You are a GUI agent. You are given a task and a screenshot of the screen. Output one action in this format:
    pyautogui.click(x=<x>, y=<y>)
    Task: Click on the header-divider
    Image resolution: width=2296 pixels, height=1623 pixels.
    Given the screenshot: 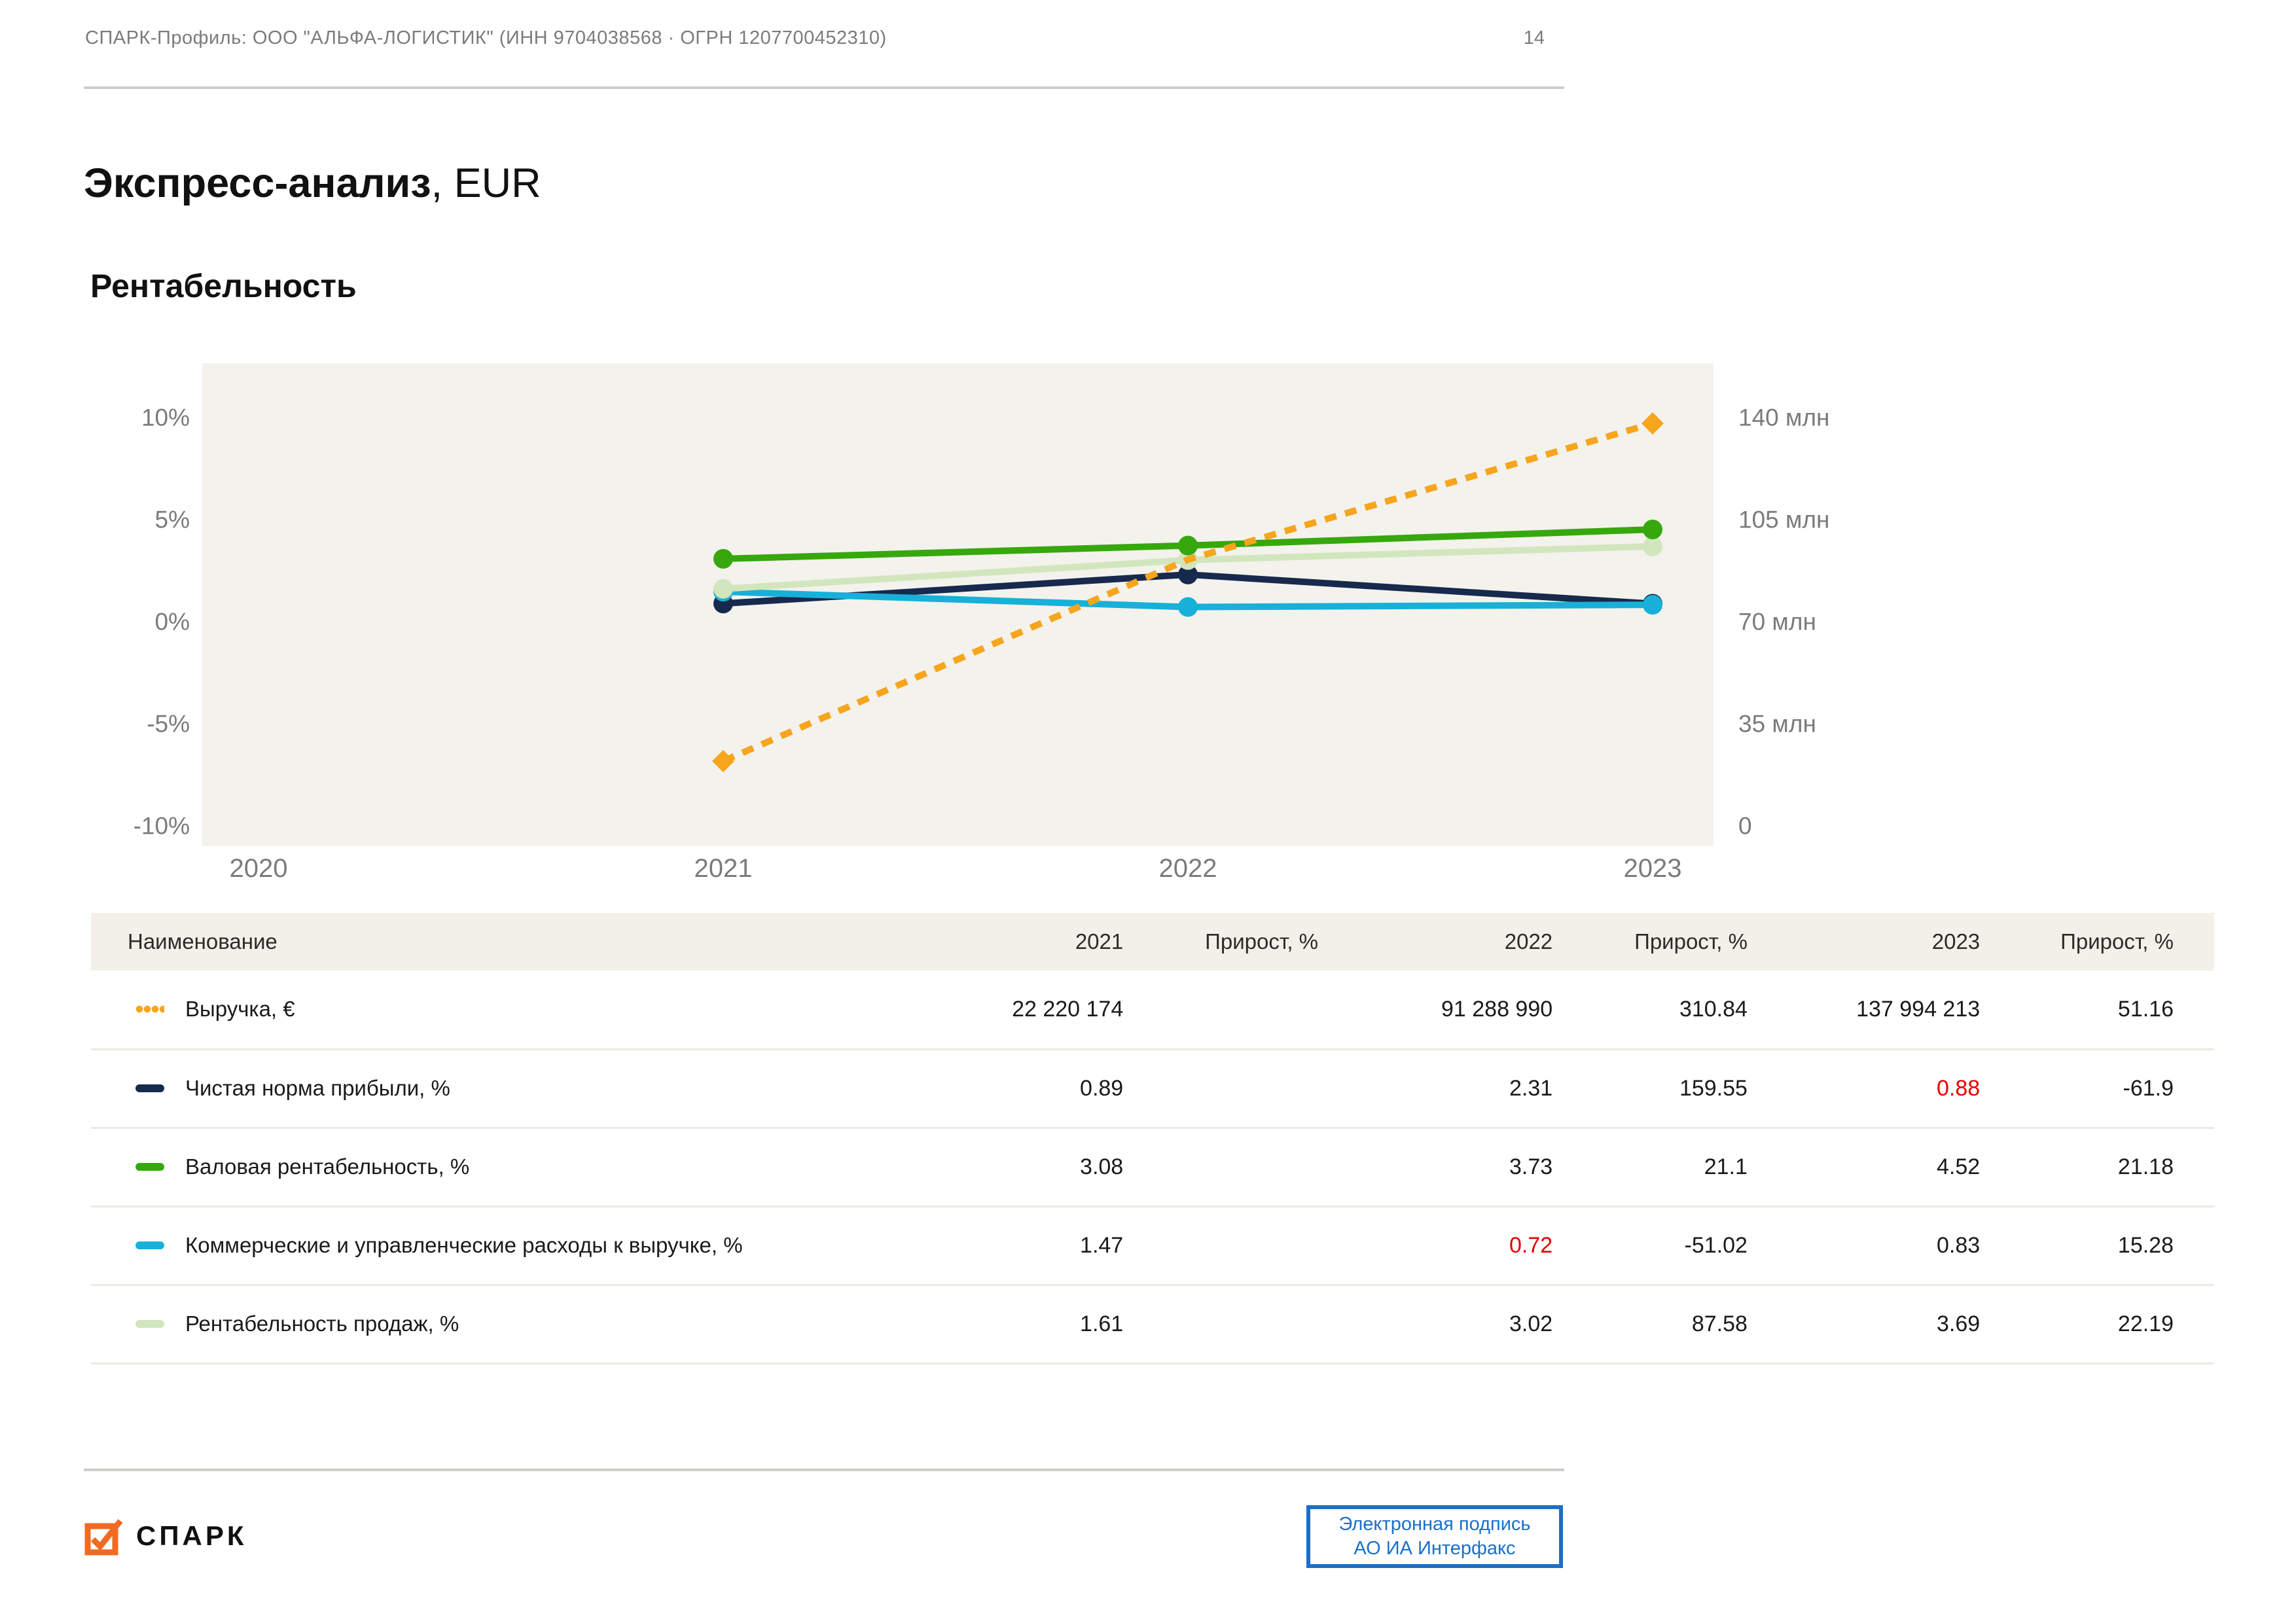 What is the action you would take?
    pyautogui.click(x=824, y=87)
    